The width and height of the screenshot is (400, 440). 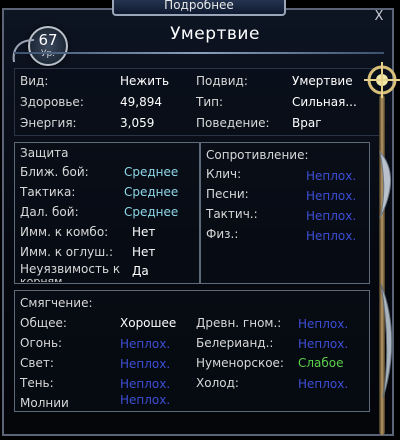 What do you see at coordinates (148, 323) in the screenshot?
I see `mitigation-value-common: Хорошее` at bounding box center [148, 323].